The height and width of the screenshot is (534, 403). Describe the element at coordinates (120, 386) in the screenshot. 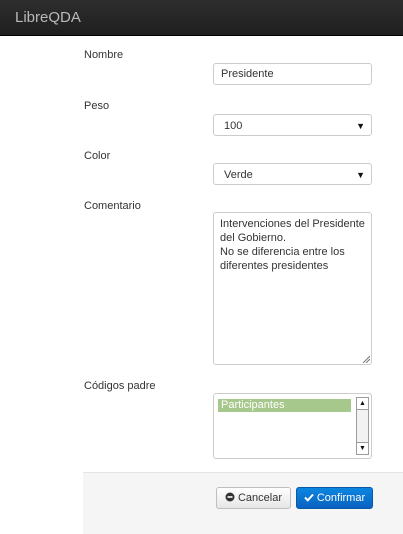

I see `codigos-padre-label: Códigos padre` at that location.